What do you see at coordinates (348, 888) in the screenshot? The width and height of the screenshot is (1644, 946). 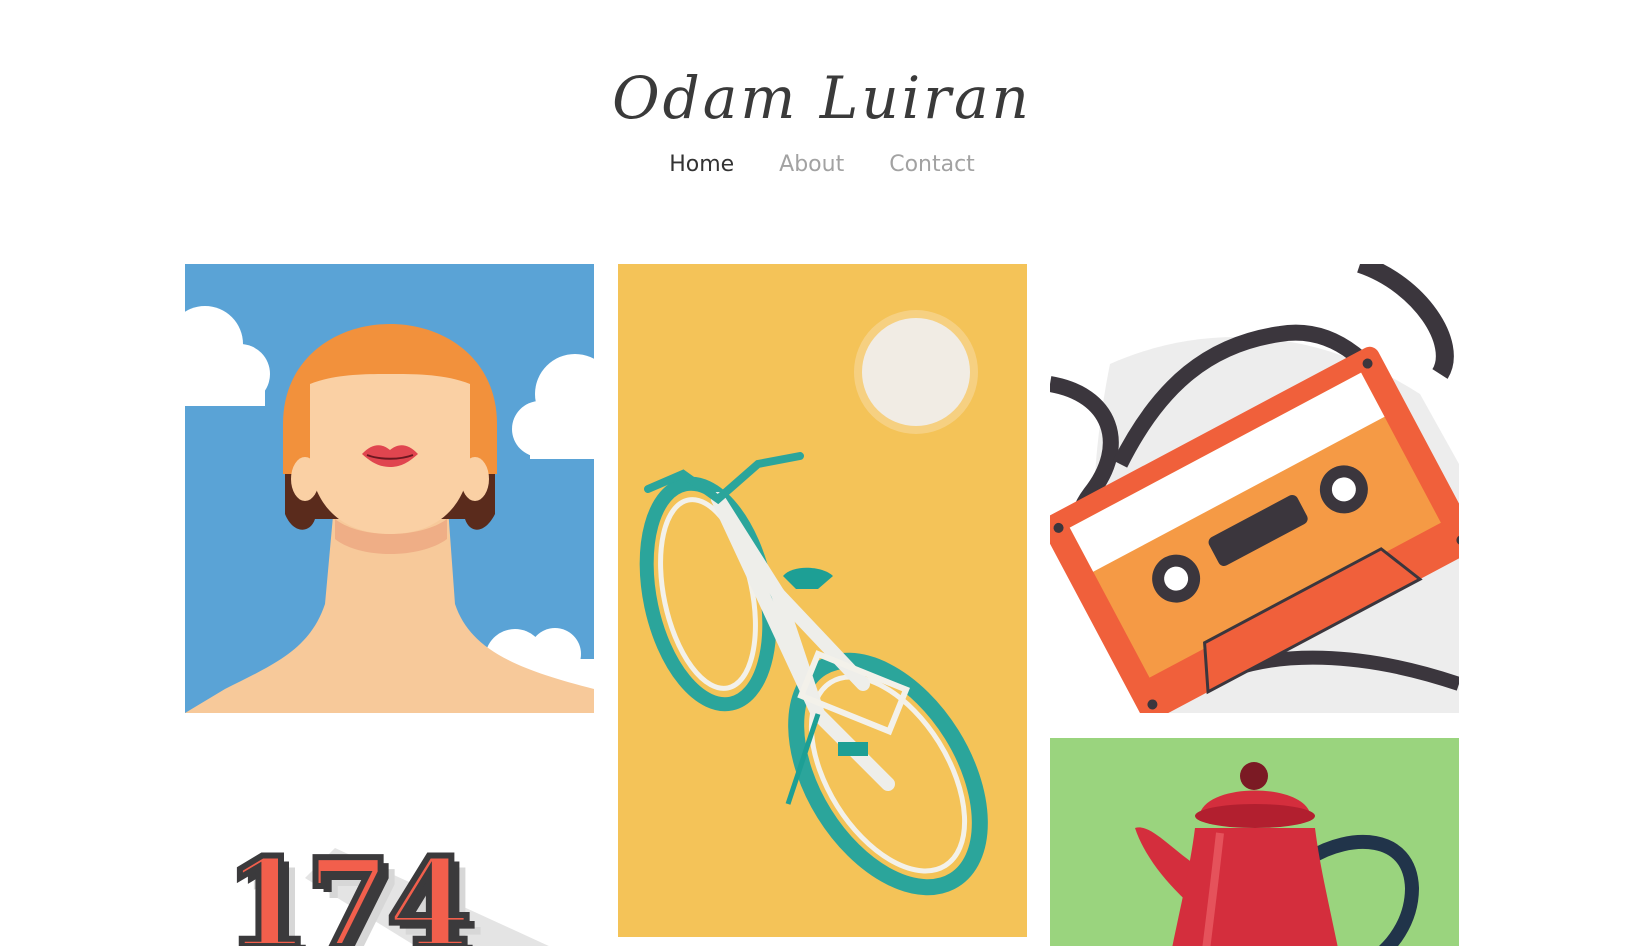 I see `number-174-text: 174` at bounding box center [348, 888].